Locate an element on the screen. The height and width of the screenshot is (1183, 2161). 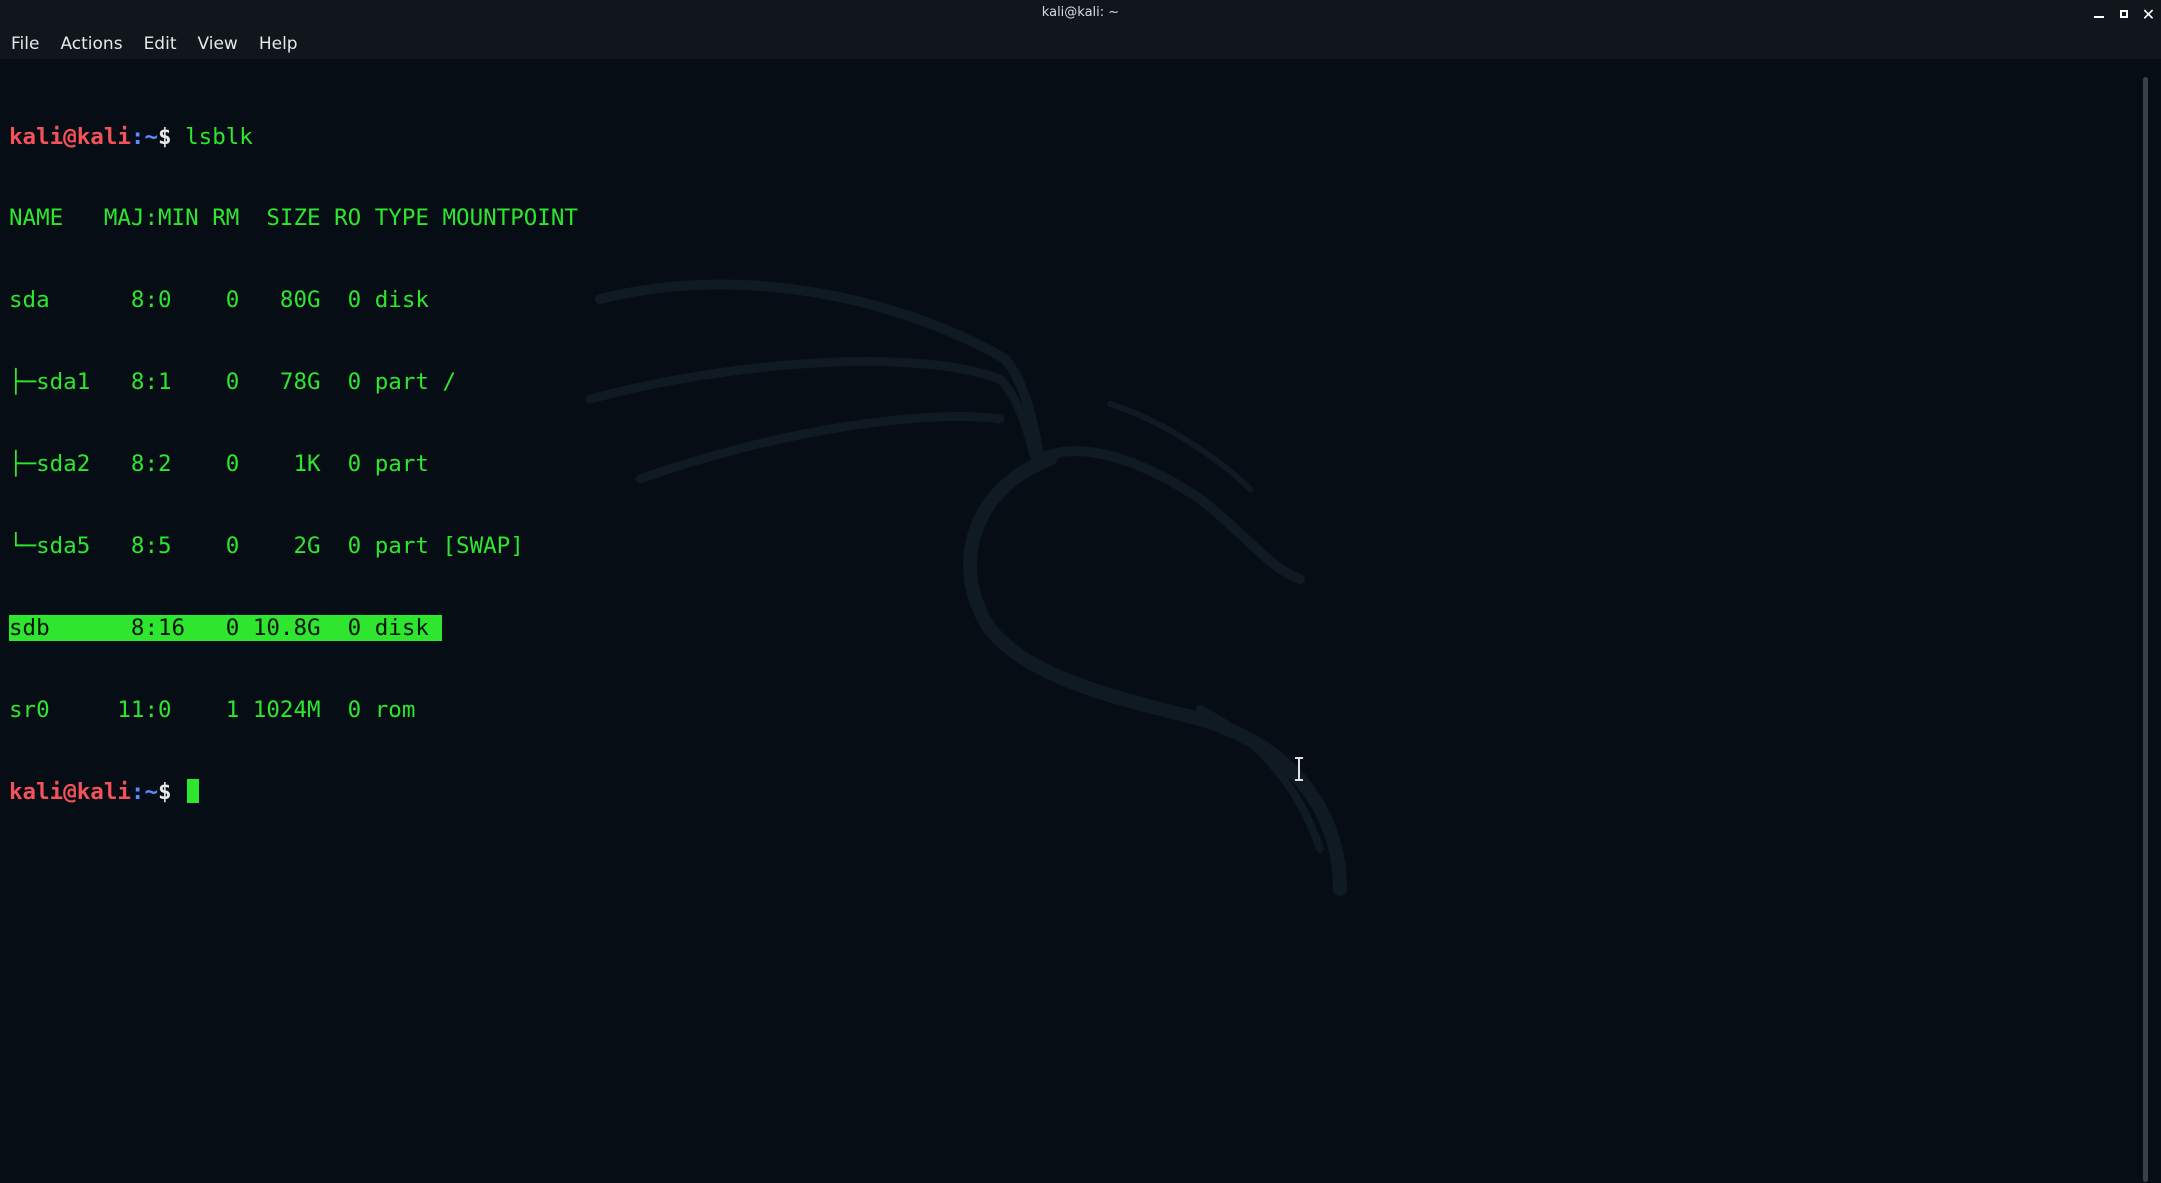
menu-actions: Actions is located at coordinates (90, 44).